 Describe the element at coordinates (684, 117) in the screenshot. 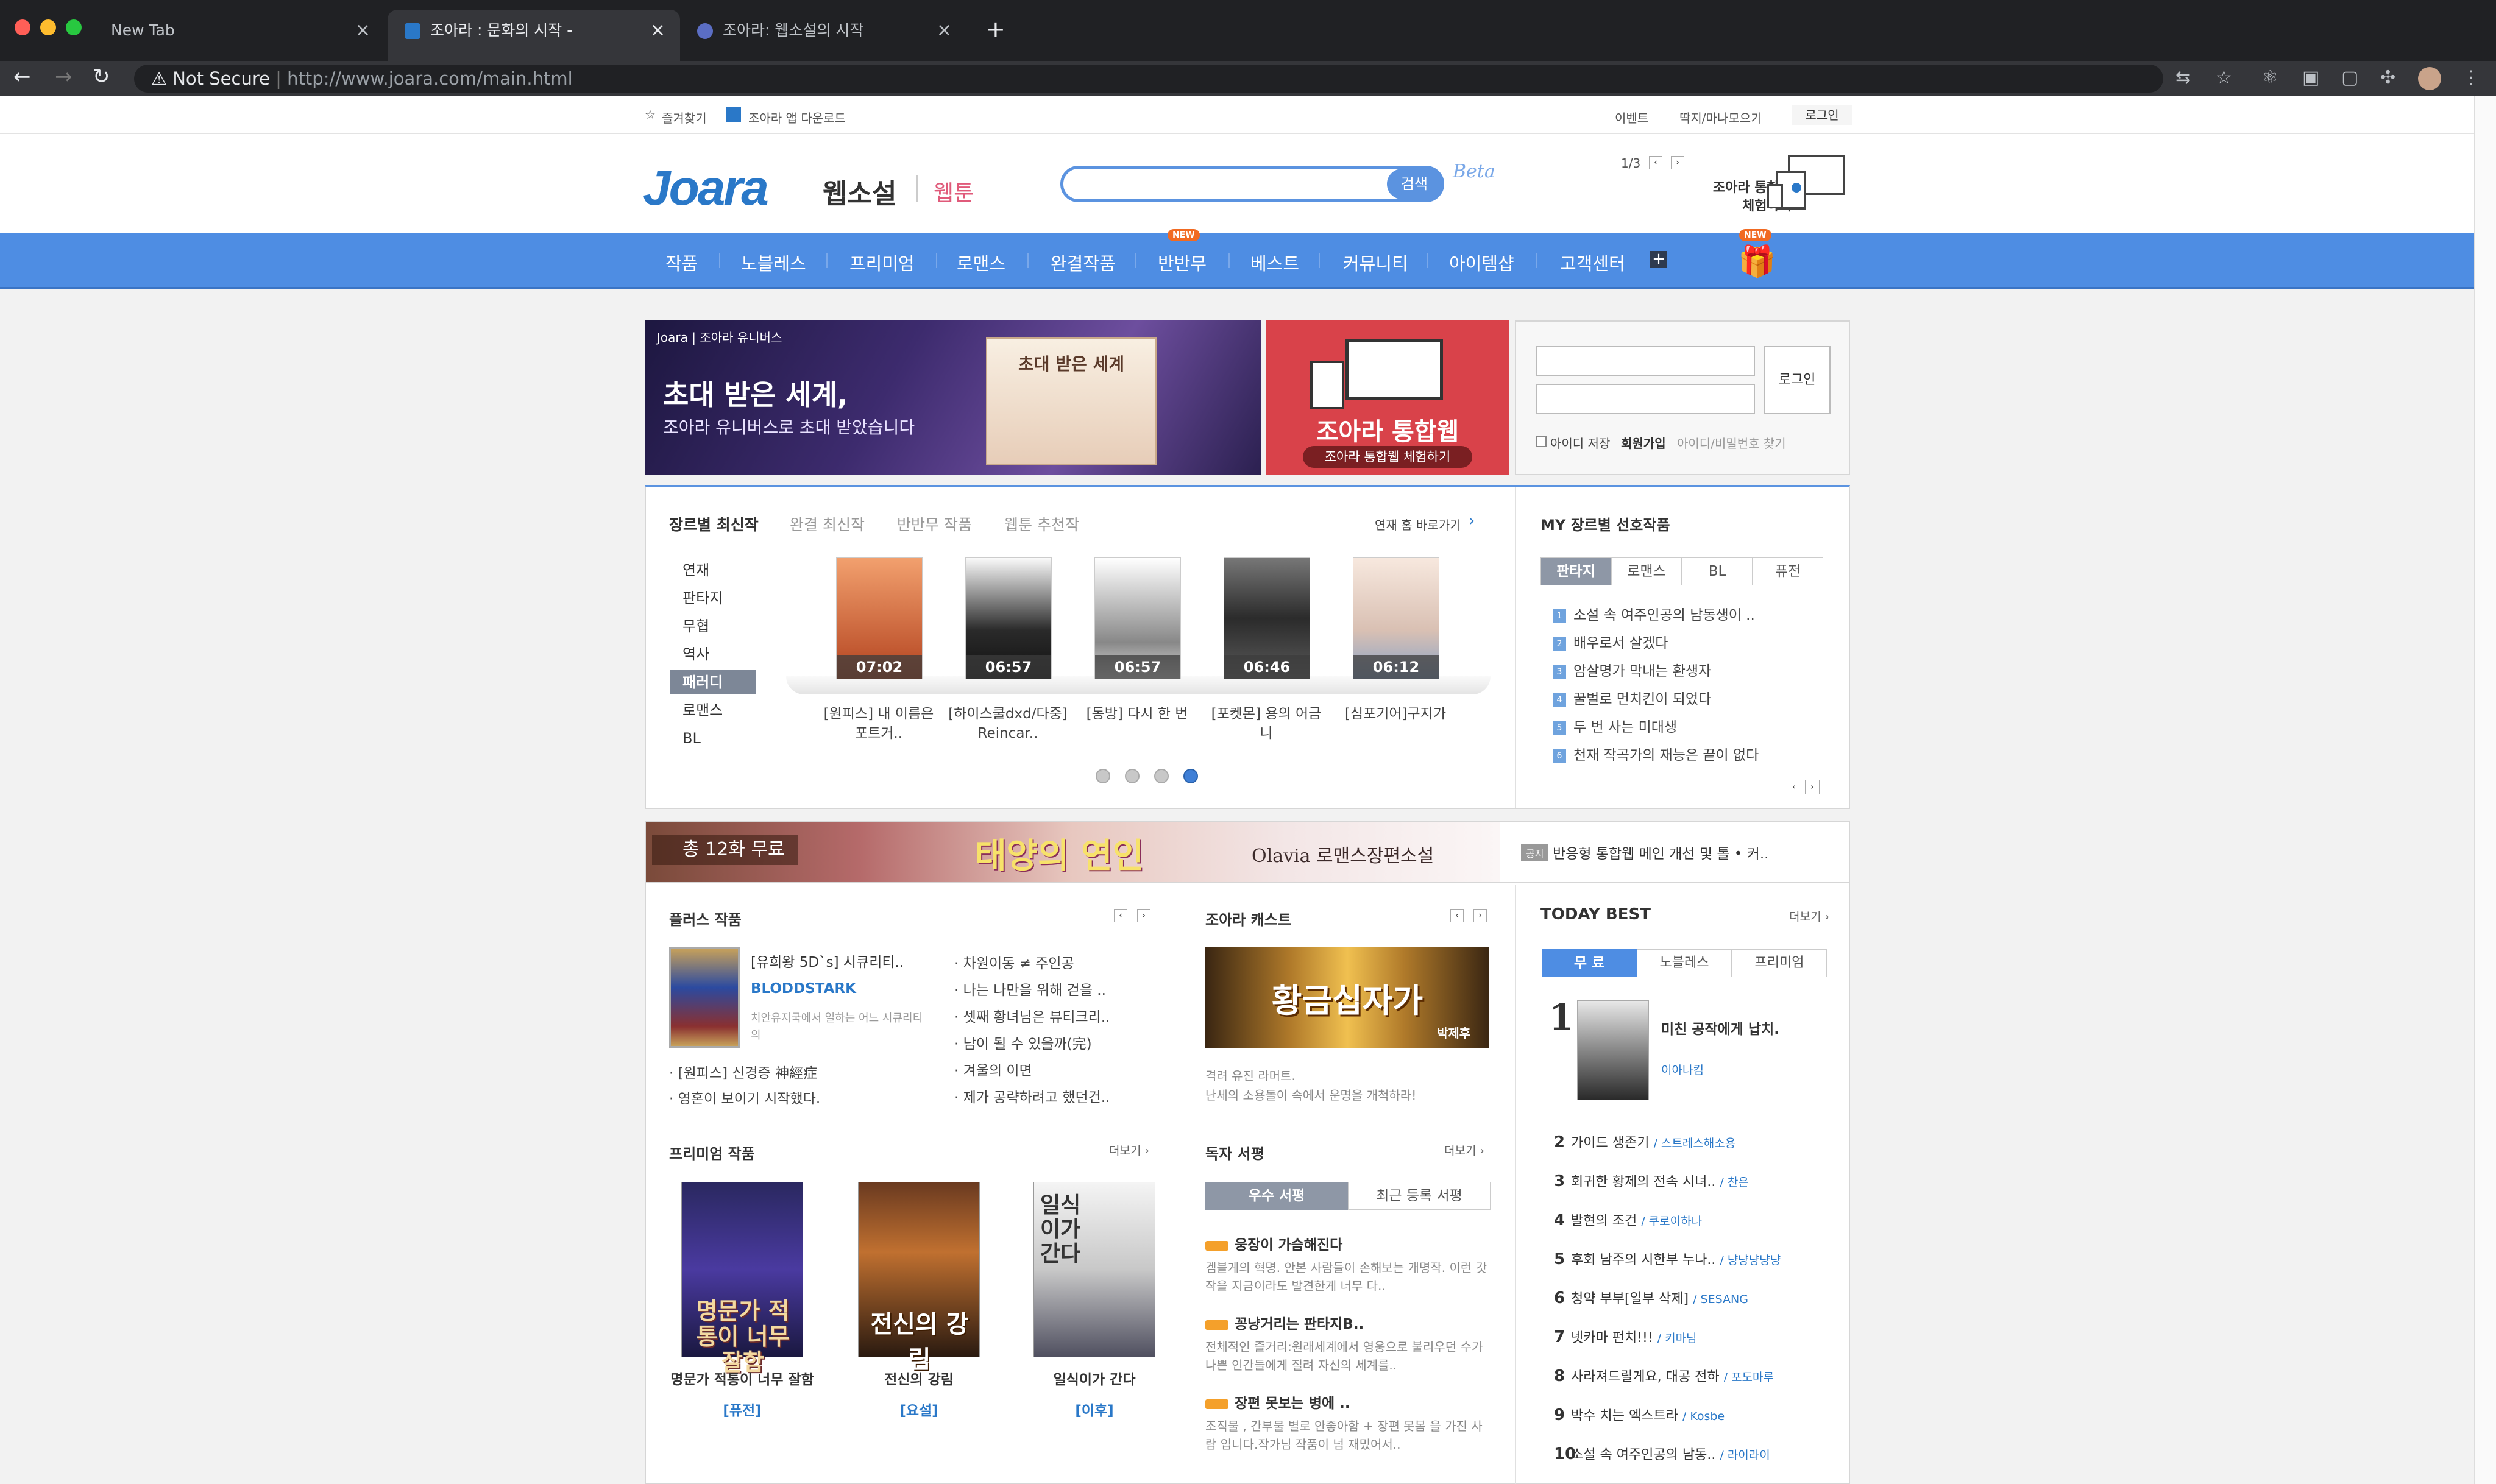

I see `bookmark-link: 즐겨찾기` at that location.